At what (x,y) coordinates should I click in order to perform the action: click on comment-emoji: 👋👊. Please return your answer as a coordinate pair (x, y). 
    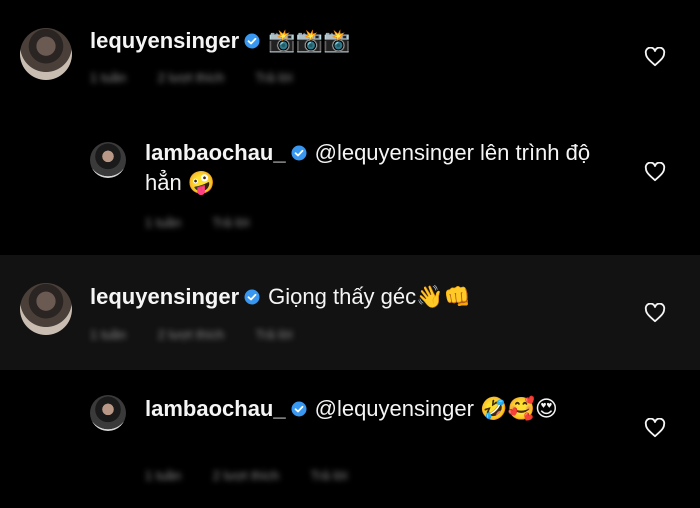
    Looking at the image, I should click on (443, 297).